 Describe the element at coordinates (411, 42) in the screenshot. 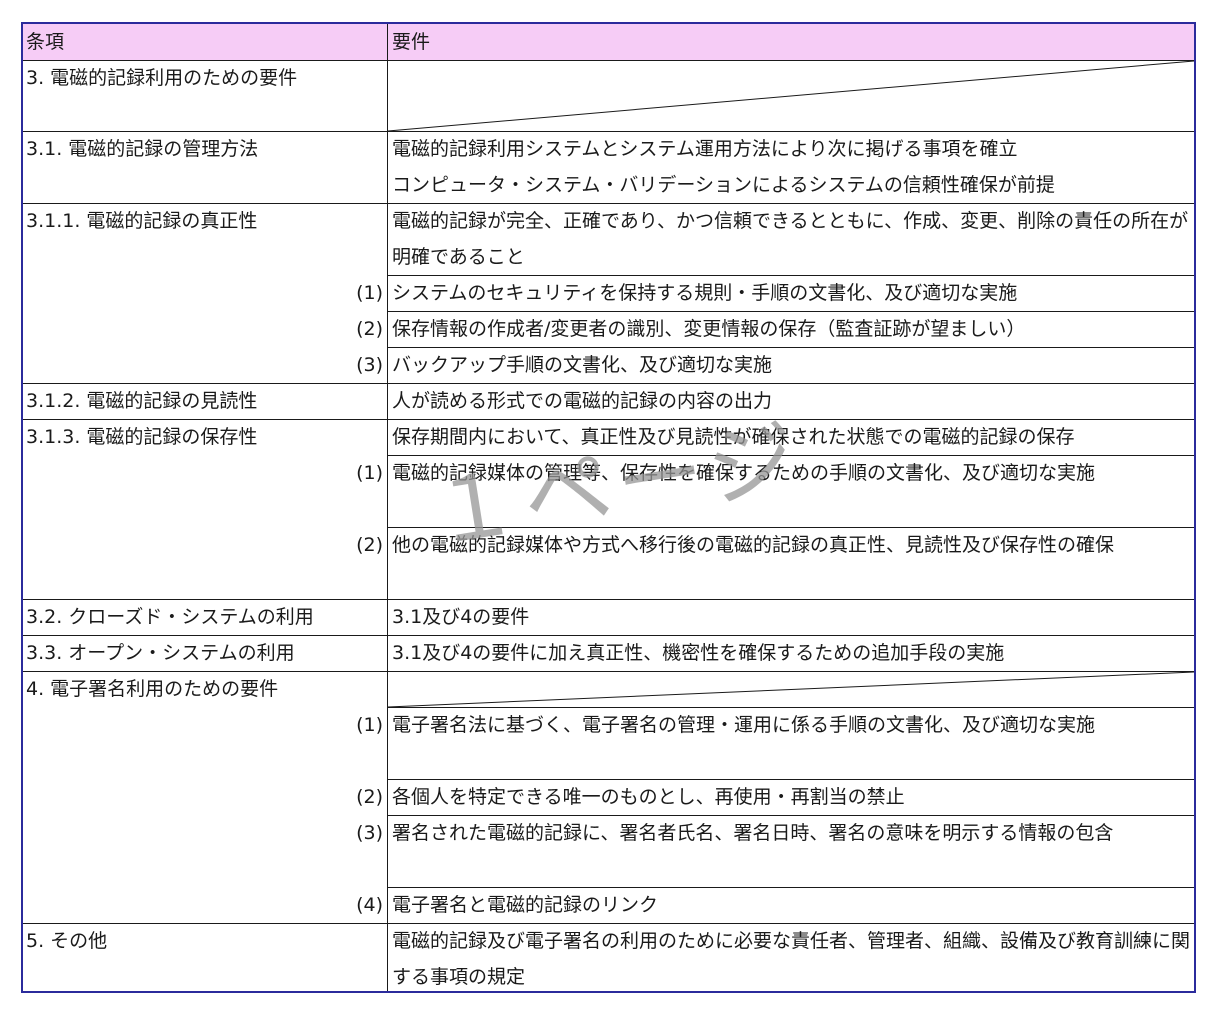

I see `header-requirement: 要件` at that location.